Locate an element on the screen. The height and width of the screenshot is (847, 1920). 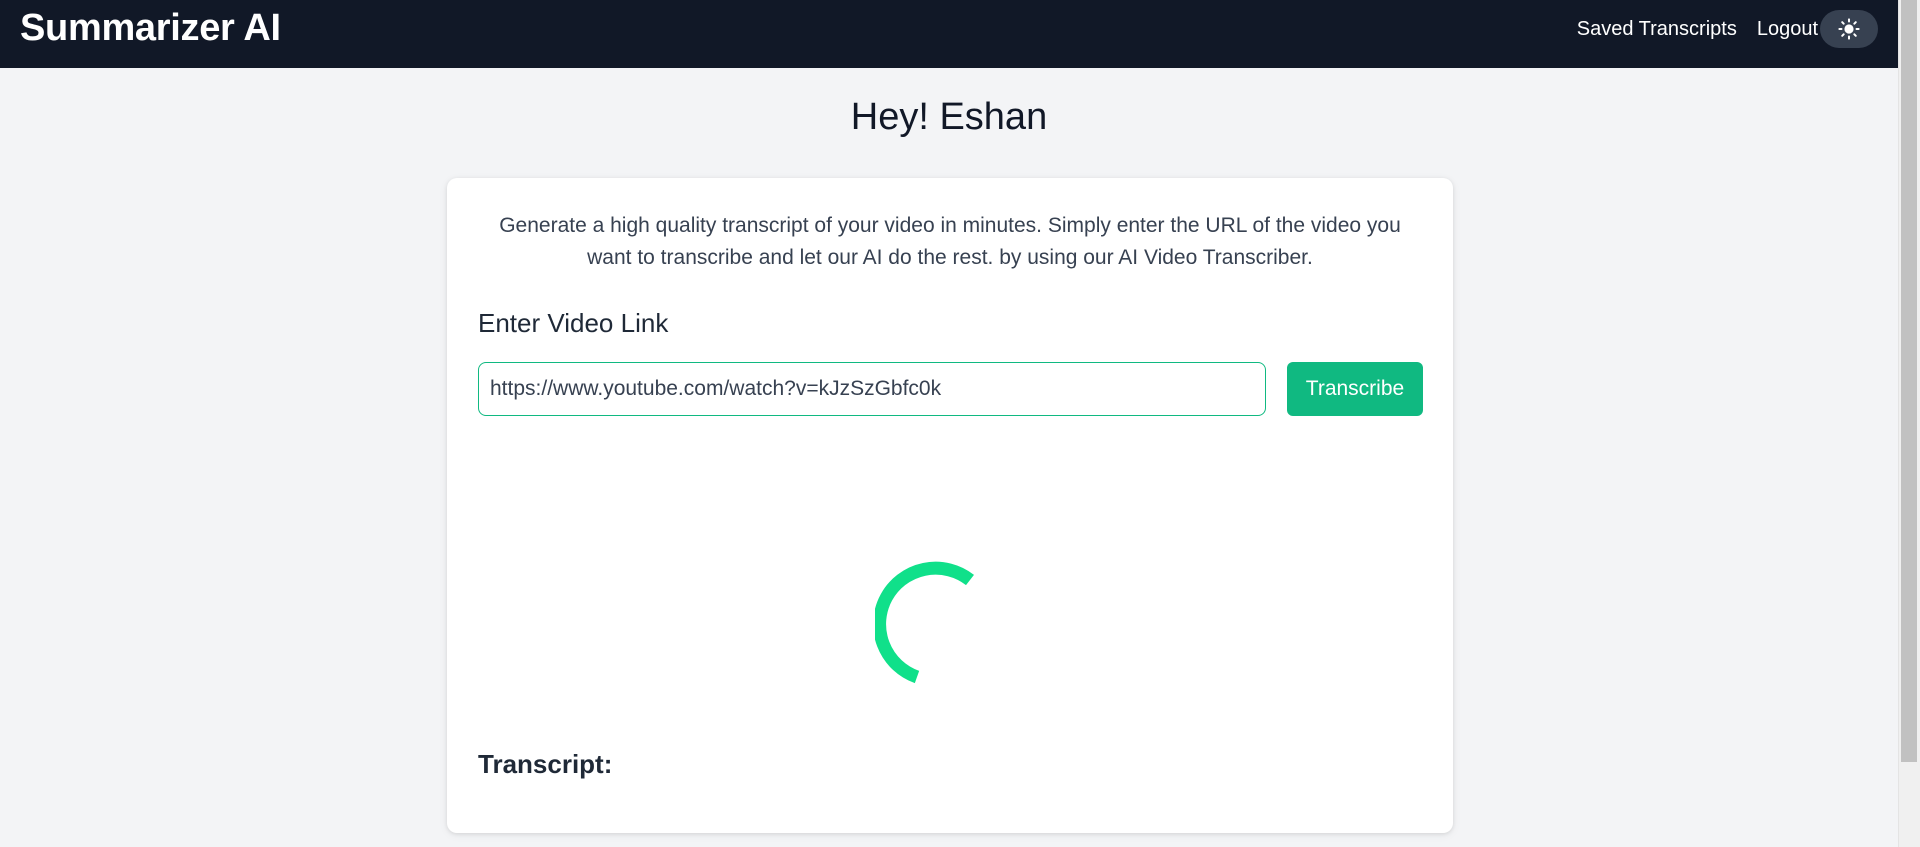
logout-link: Logout is located at coordinates (1787, 29).